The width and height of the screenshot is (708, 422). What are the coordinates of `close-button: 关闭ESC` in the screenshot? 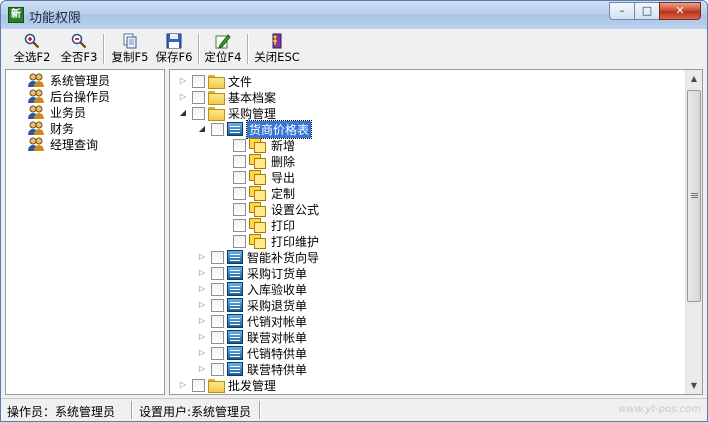 It's located at (277, 49).